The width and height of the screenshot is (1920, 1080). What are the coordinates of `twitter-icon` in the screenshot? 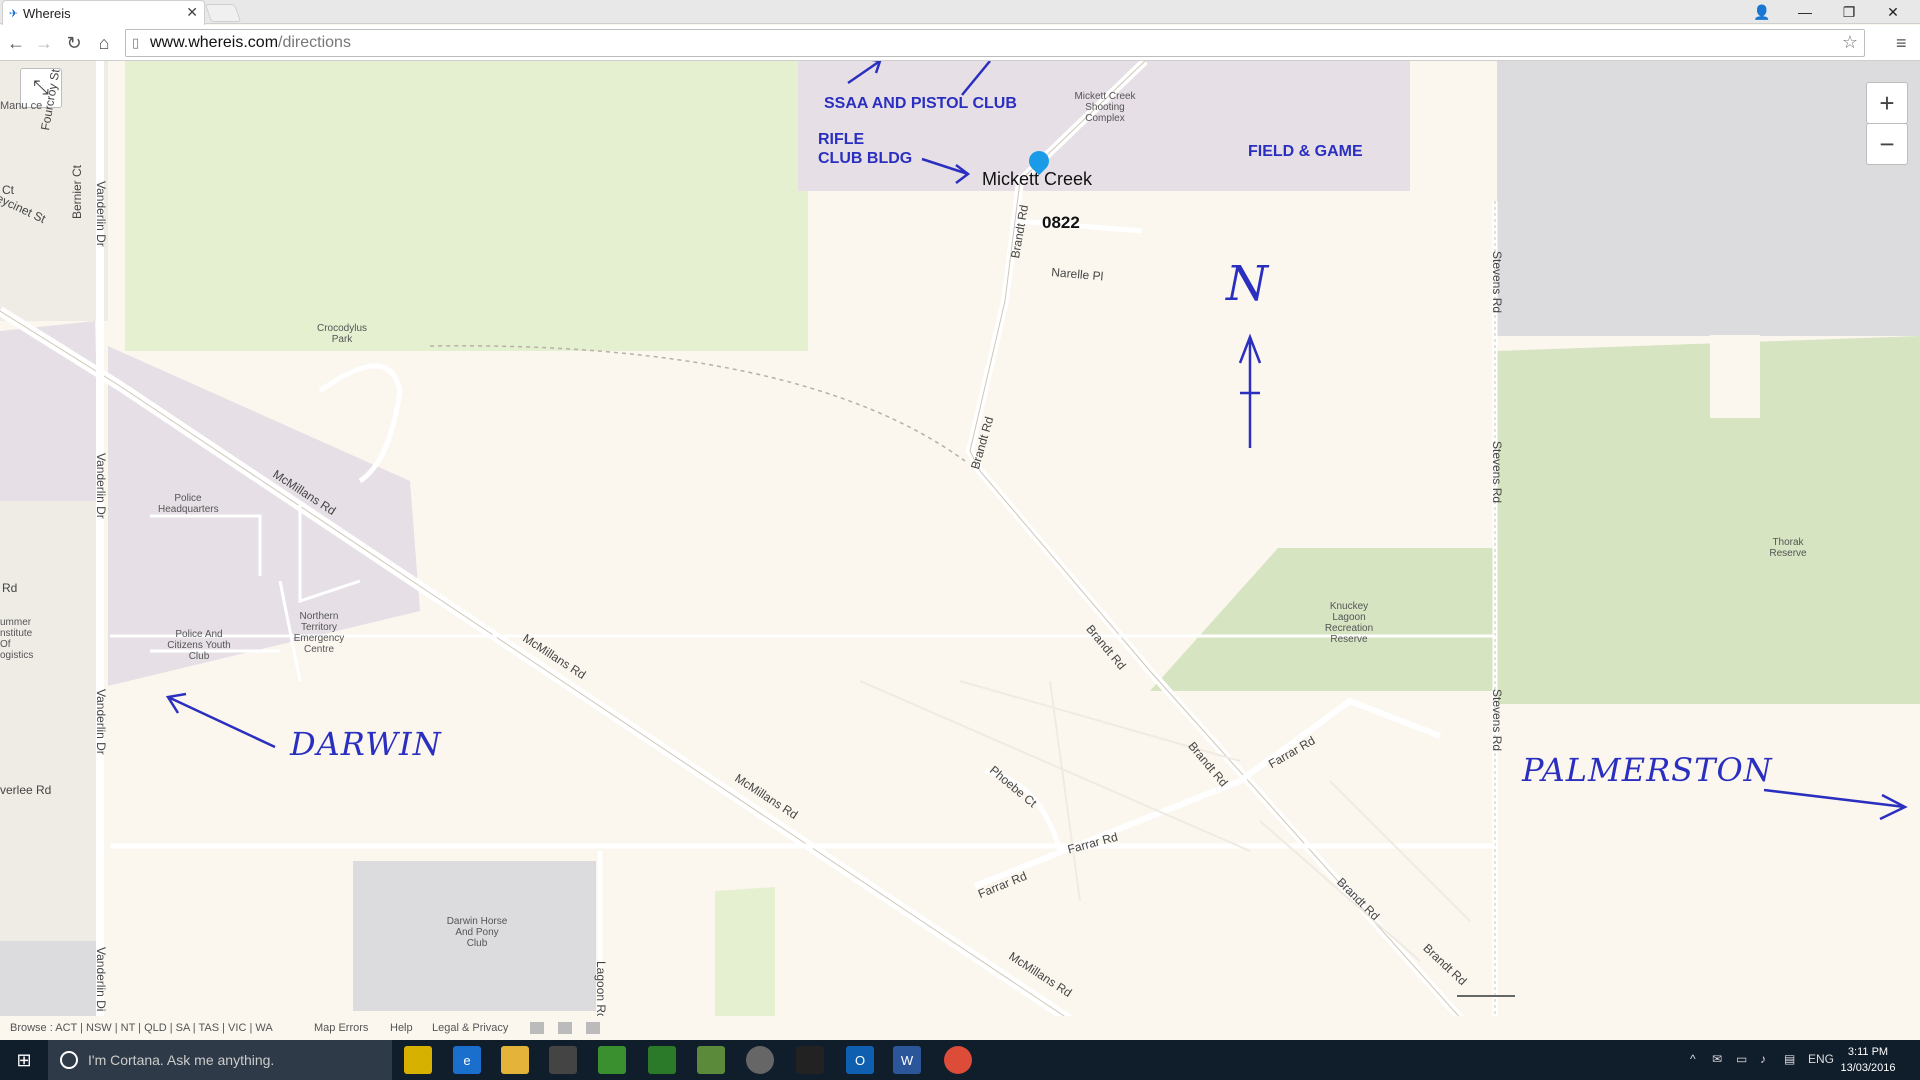 It's located at (565, 1028).